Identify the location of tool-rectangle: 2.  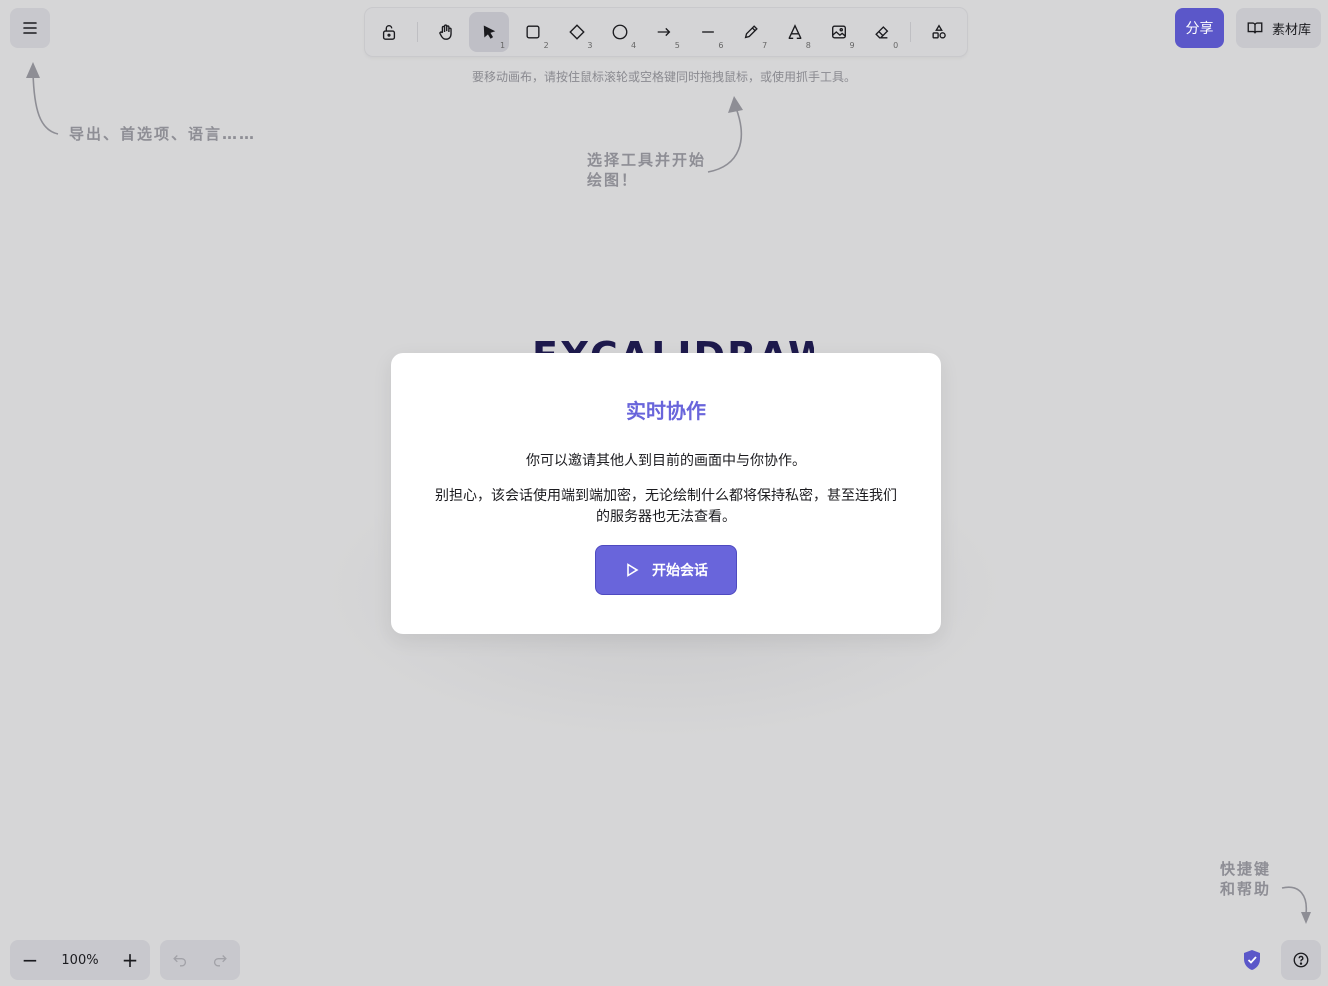
(533, 32).